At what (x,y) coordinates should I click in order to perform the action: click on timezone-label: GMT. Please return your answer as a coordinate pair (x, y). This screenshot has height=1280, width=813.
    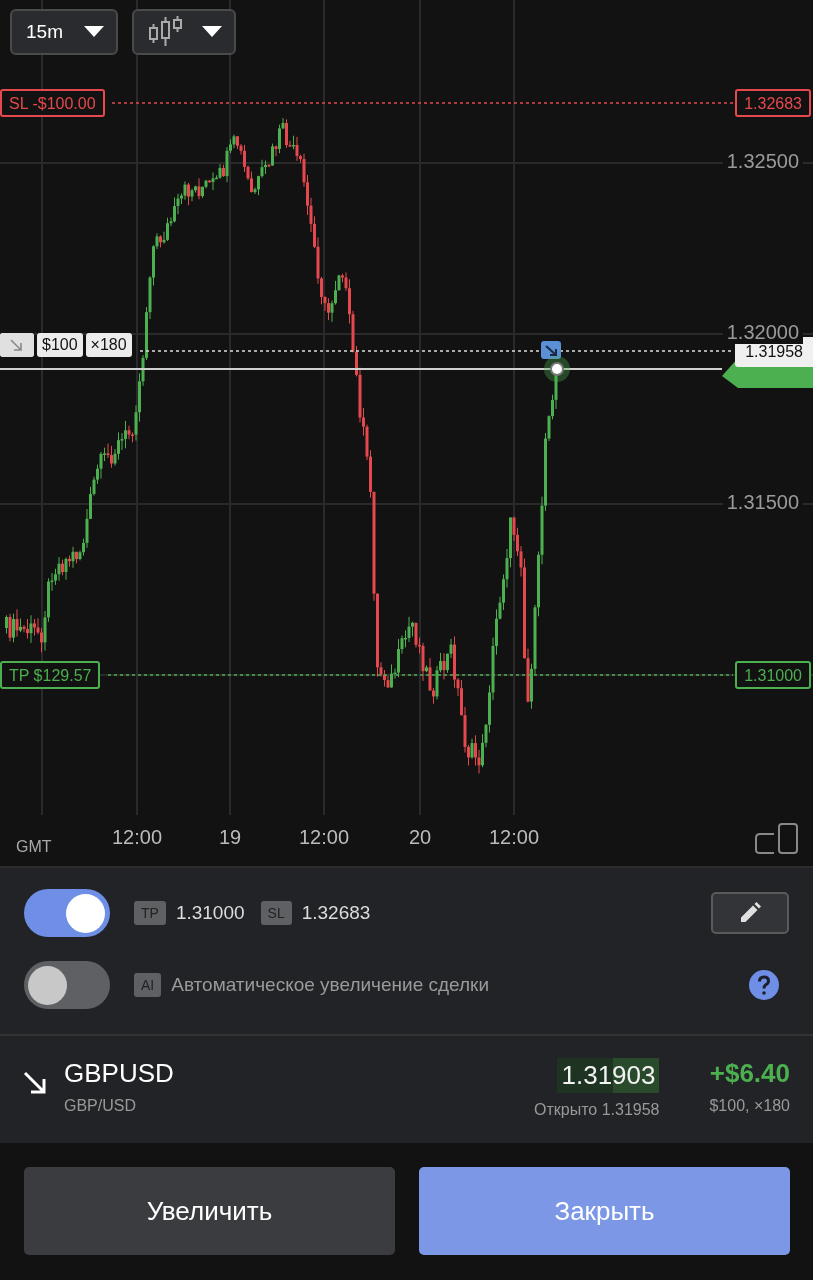
    Looking at the image, I should click on (34, 847).